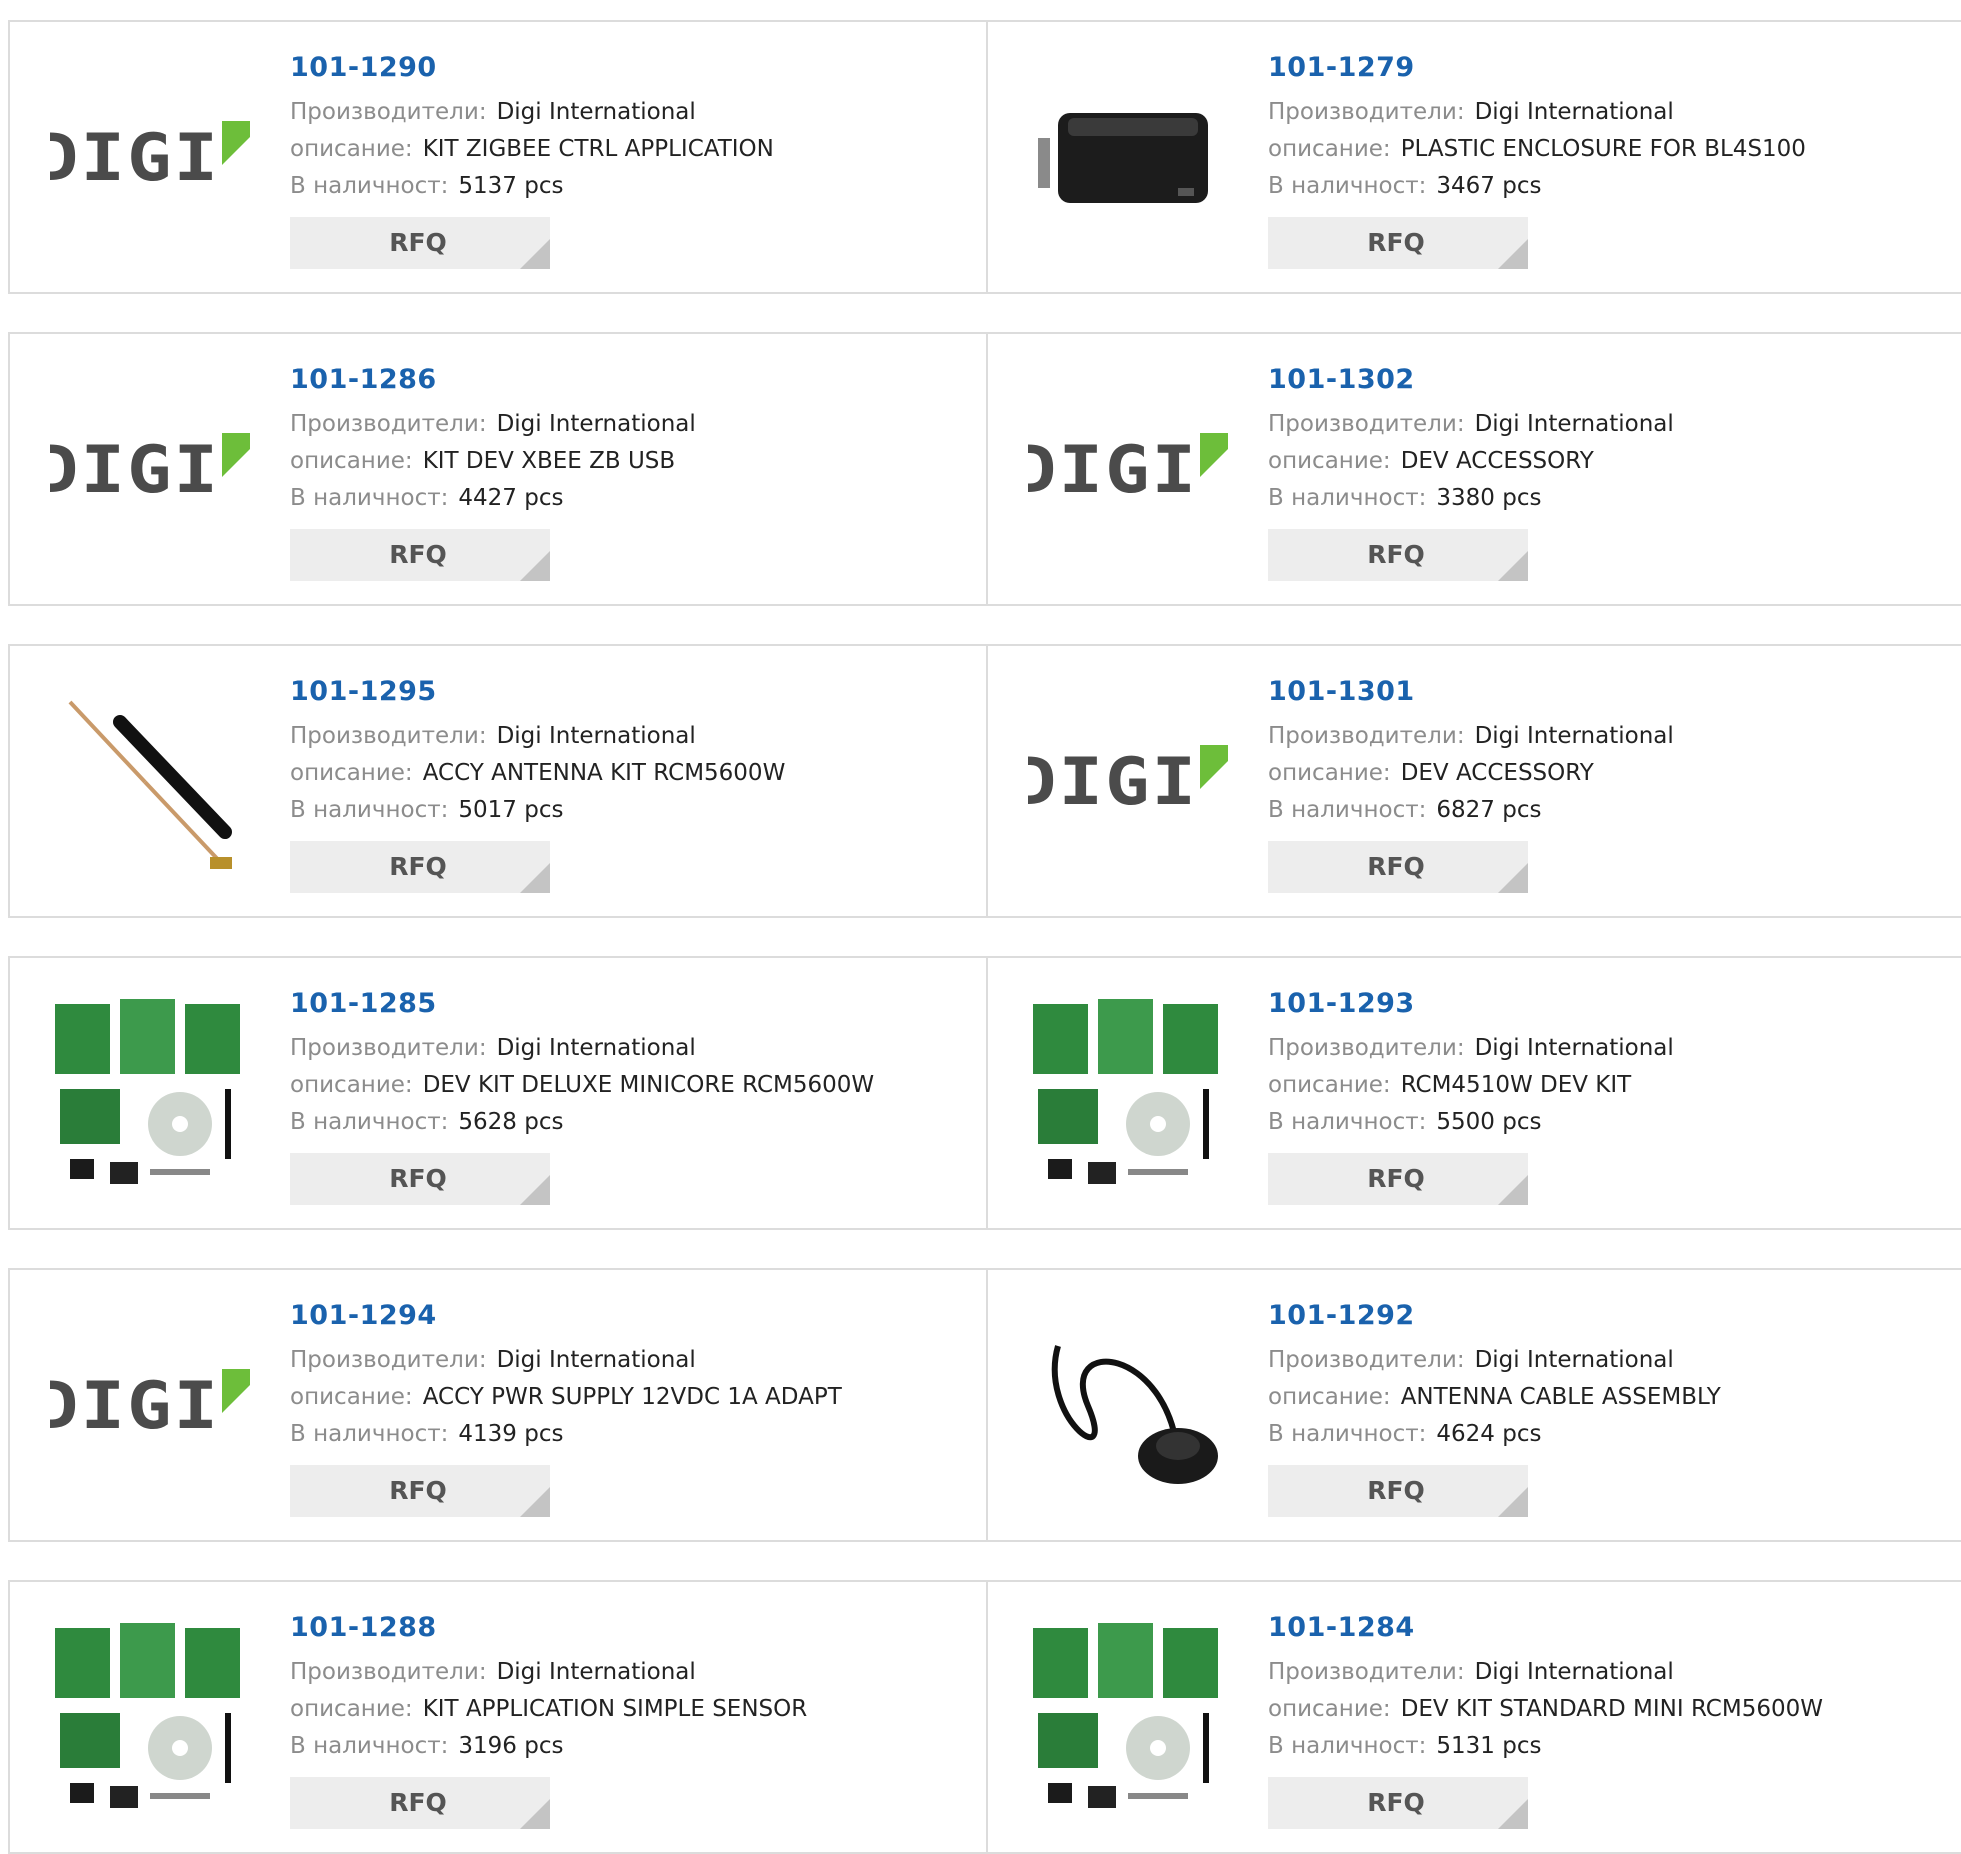 The height and width of the screenshot is (1854, 1961). What do you see at coordinates (582, 1004) in the screenshot?
I see `part-number-link: 101-1285` at bounding box center [582, 1004].